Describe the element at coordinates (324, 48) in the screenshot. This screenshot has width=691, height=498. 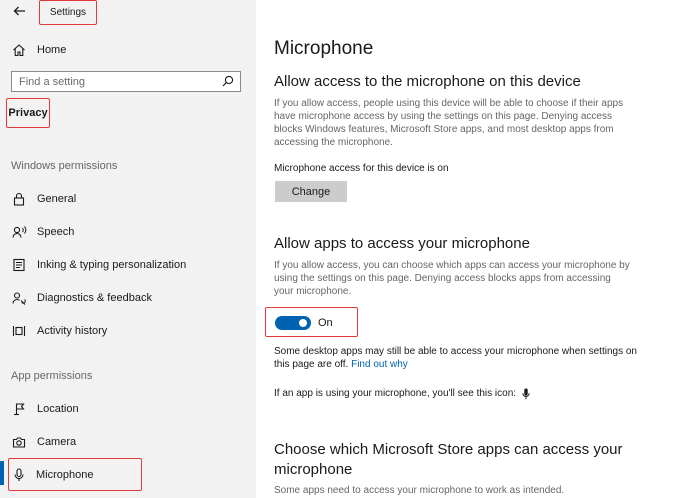
I see `page-title: Microphone` at that location.